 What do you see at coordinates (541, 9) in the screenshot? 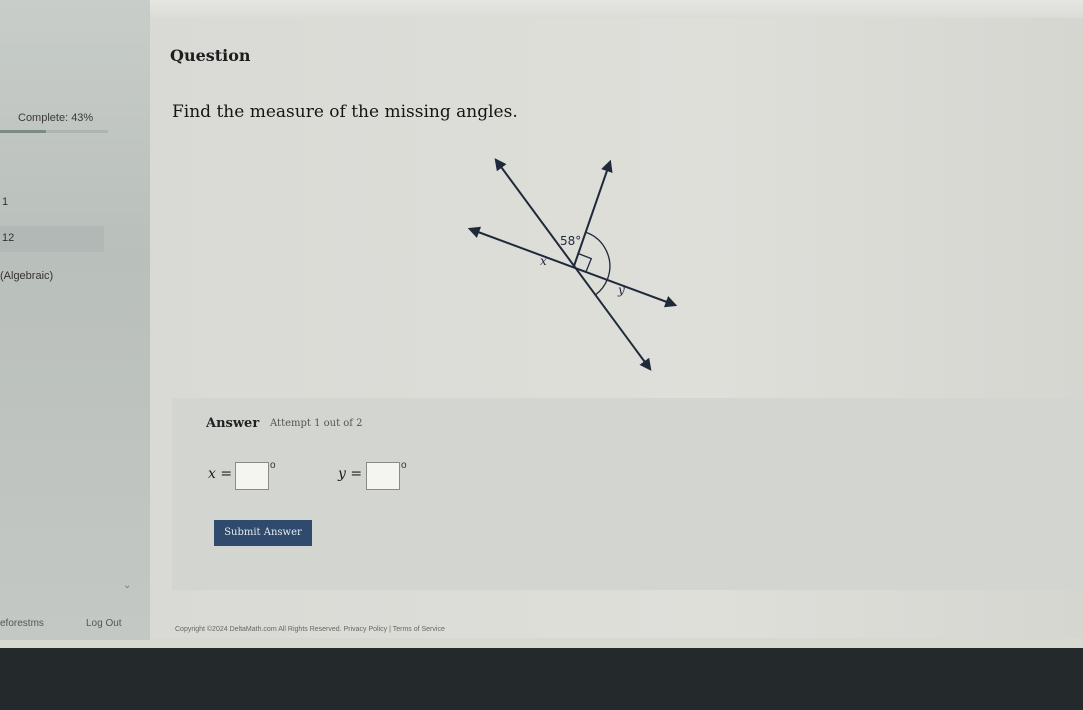
I see `top-bar` at bounding box center [541, 9].